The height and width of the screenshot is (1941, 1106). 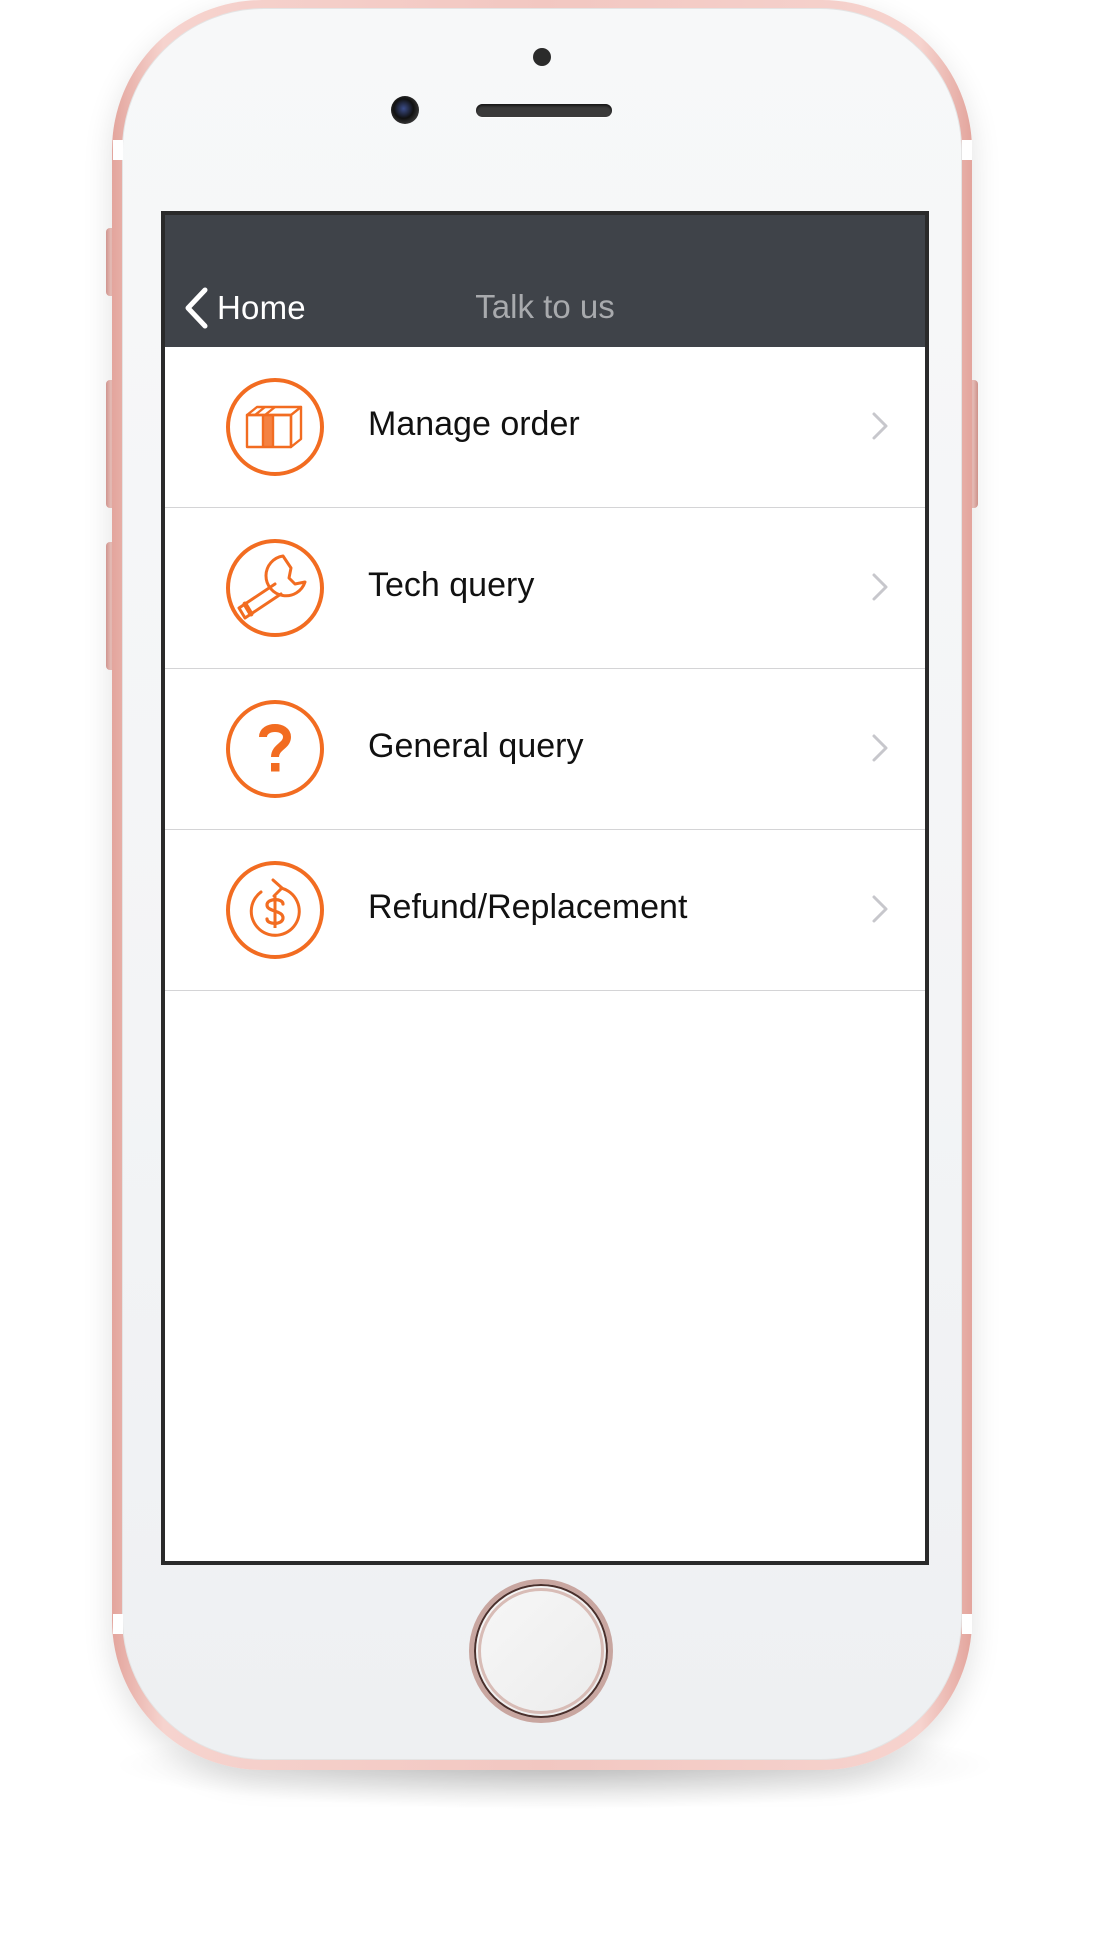 I want to click on home-button, so click(x=541, y=1651).